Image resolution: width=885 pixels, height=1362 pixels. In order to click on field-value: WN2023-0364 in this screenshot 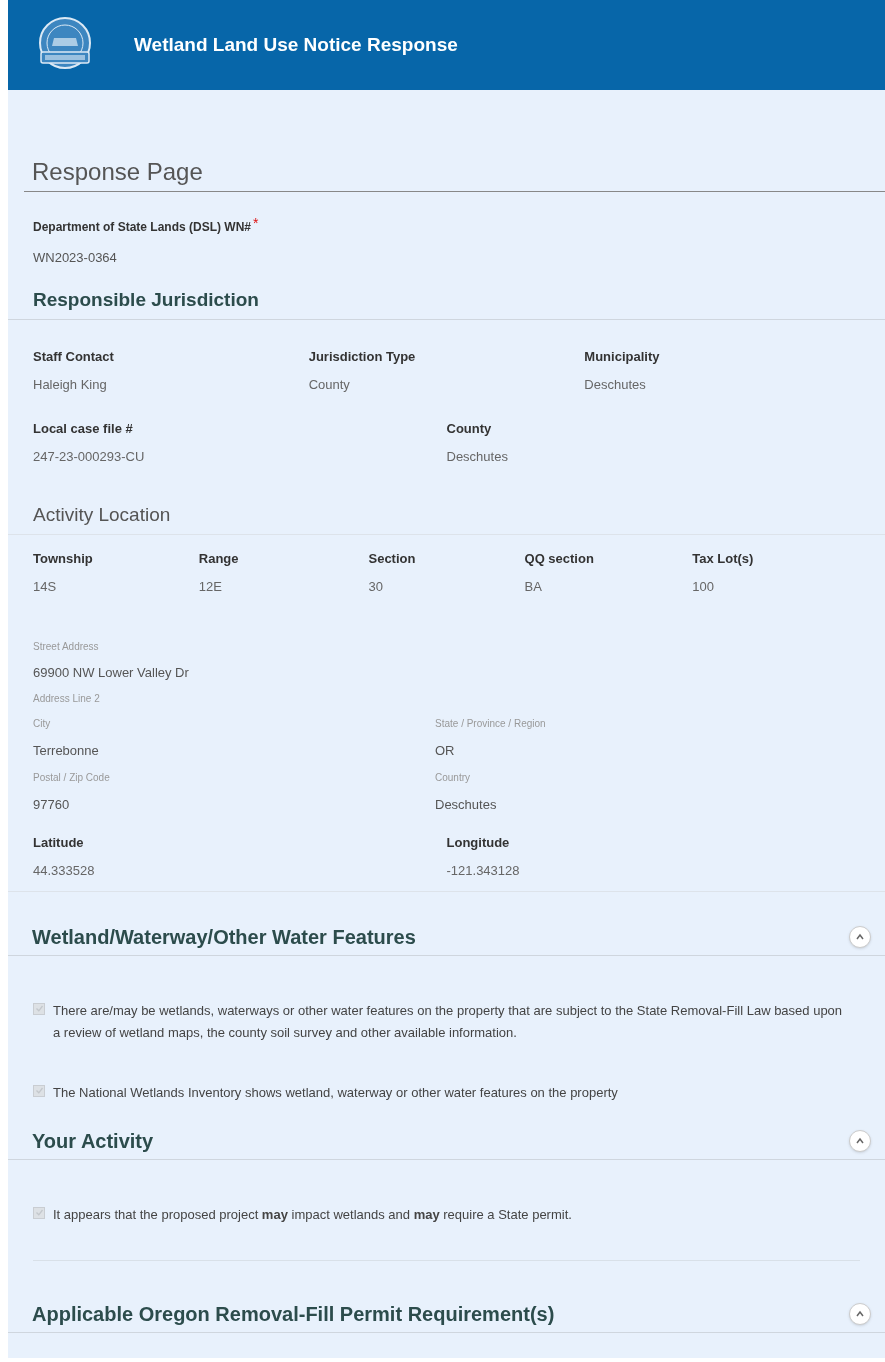, I will do `click(75, 258)`.